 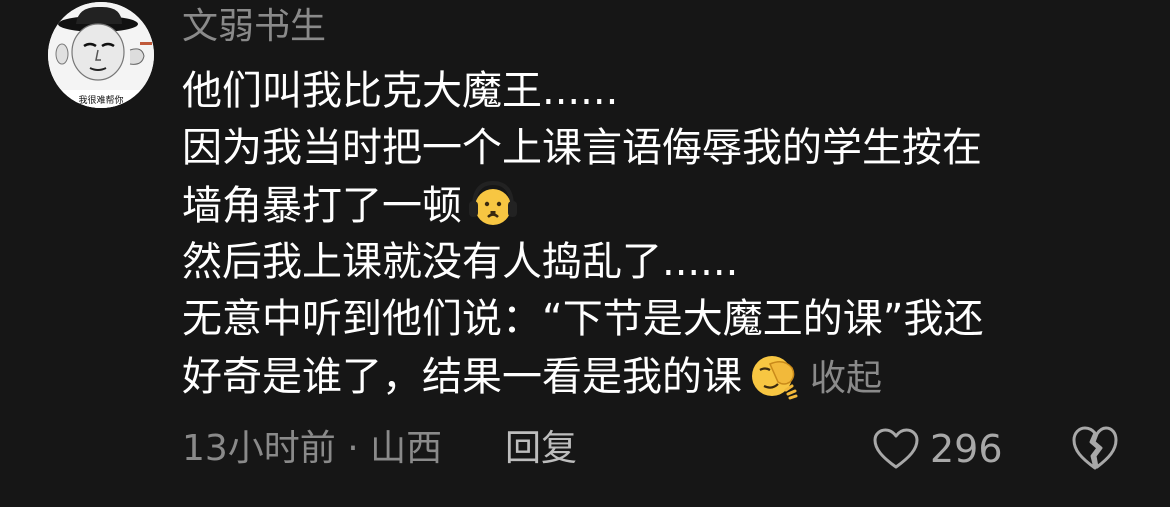 I want to click on comment-meta: 13小时前 · 山西, so click(x=312, y=449).